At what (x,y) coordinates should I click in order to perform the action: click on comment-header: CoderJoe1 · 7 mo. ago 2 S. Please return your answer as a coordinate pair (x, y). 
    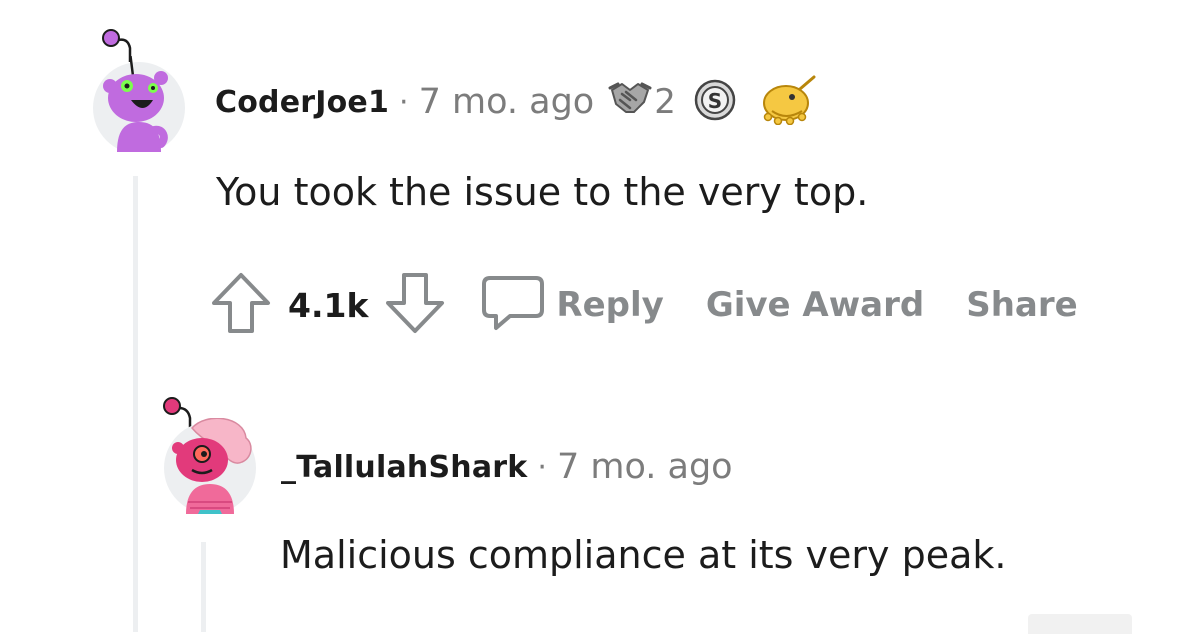
    Looking at the image, I should click on (515, 101).